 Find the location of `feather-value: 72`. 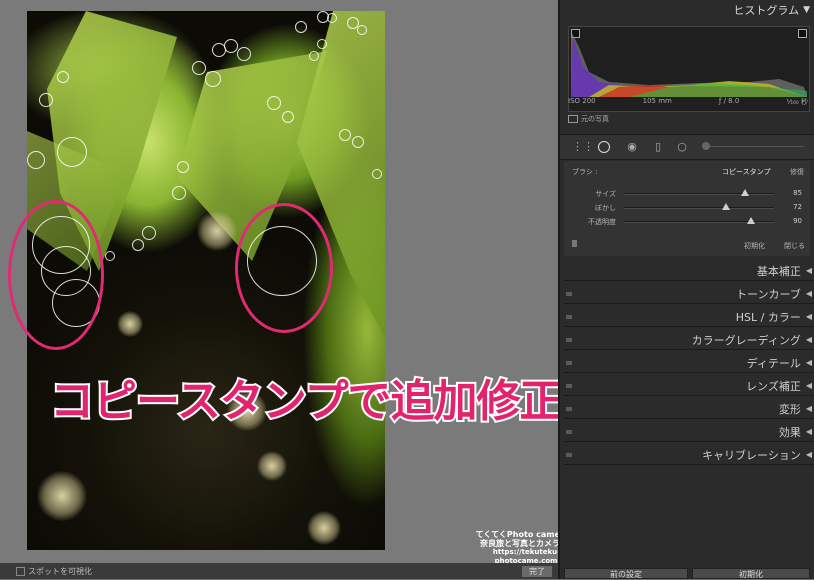

feather-value: 72 is located at coordinates (797, 207).